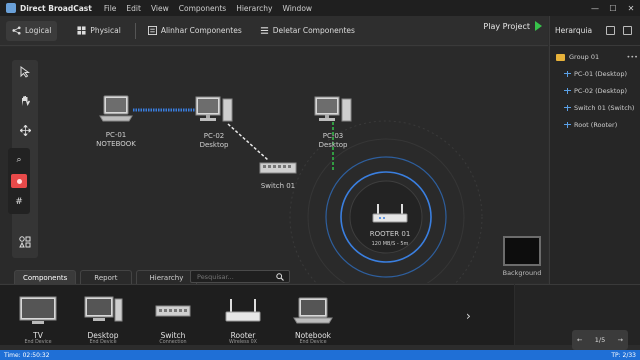 The width and height of the screenshot is (640, 360). I want to click on tab-report: Report, so click(106, 277).